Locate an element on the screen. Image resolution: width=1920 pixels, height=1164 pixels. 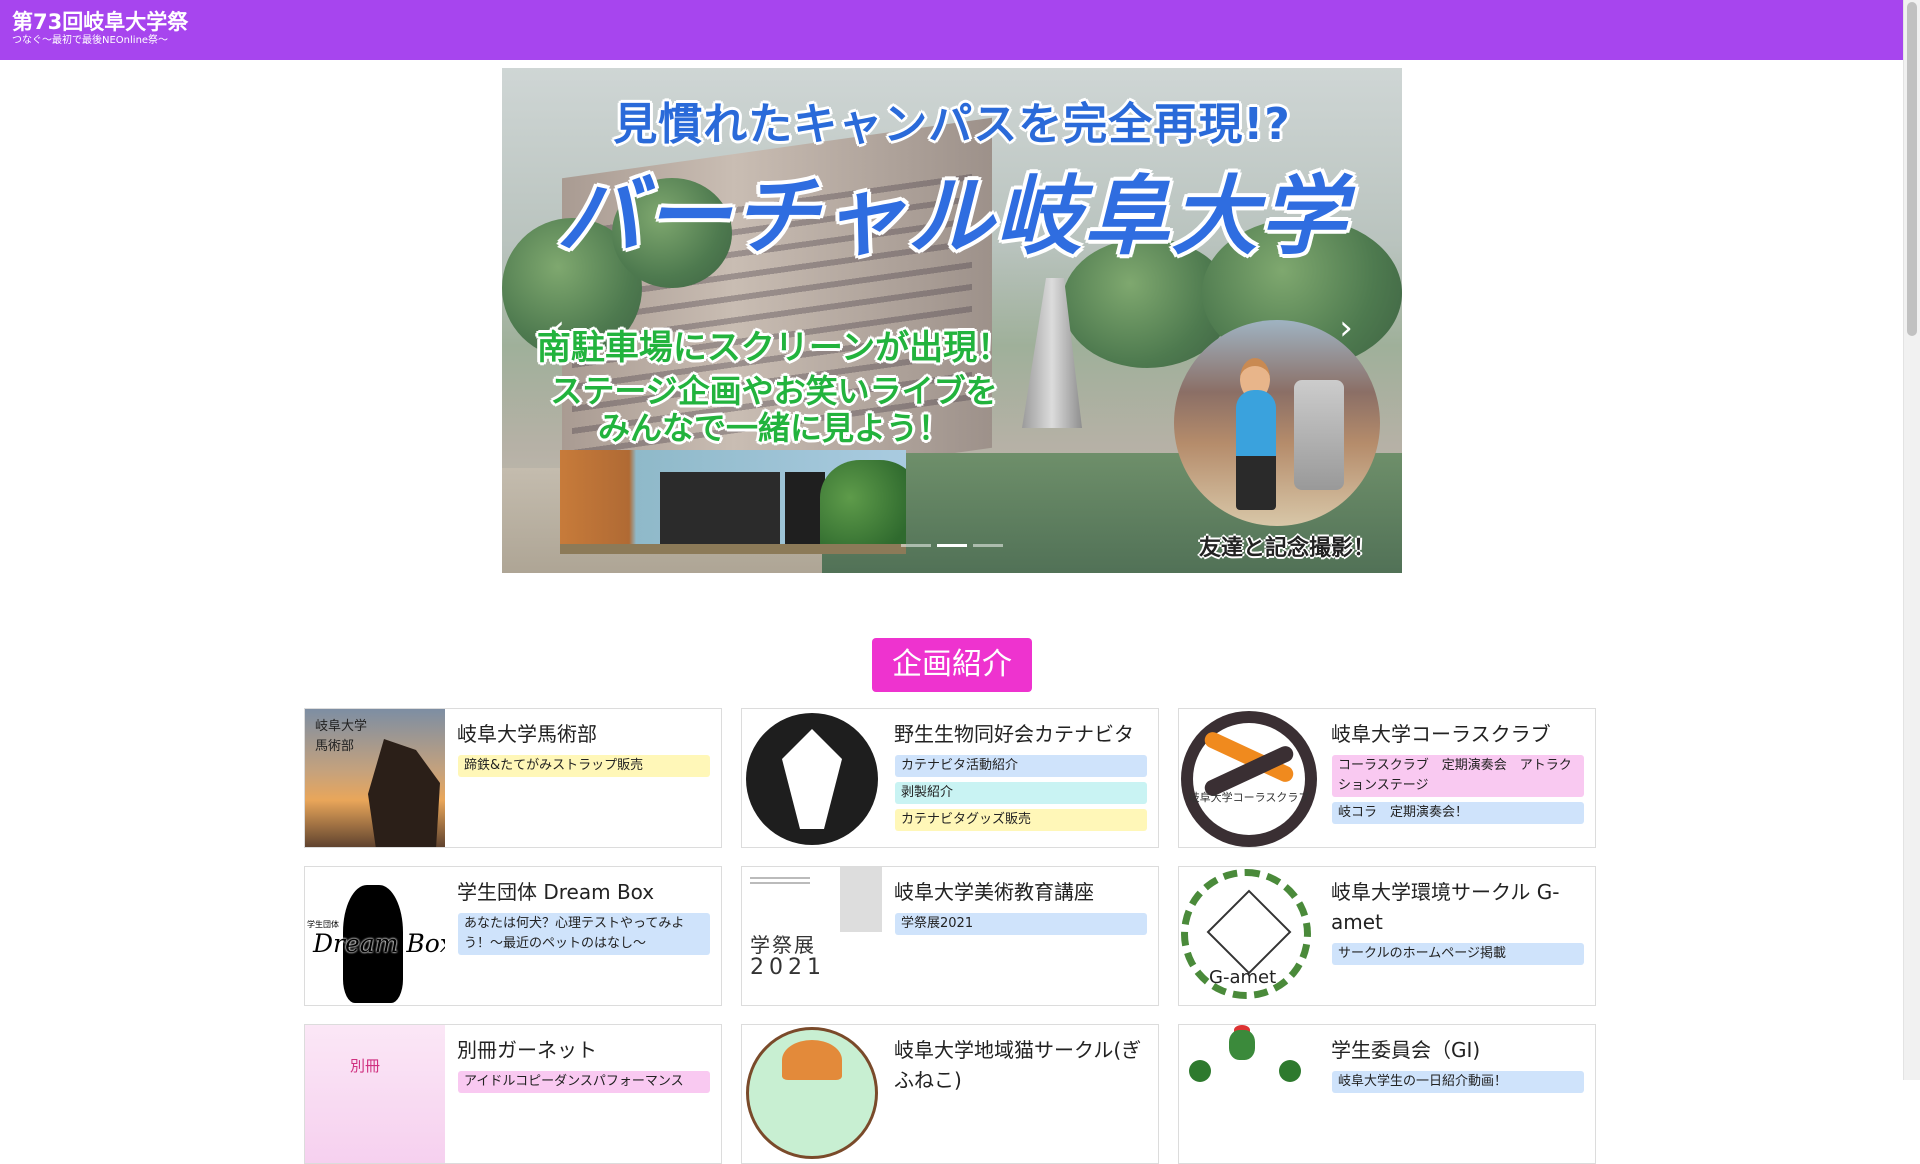
thumbnail-label: G-amet is located at coordinates (1243, 977).